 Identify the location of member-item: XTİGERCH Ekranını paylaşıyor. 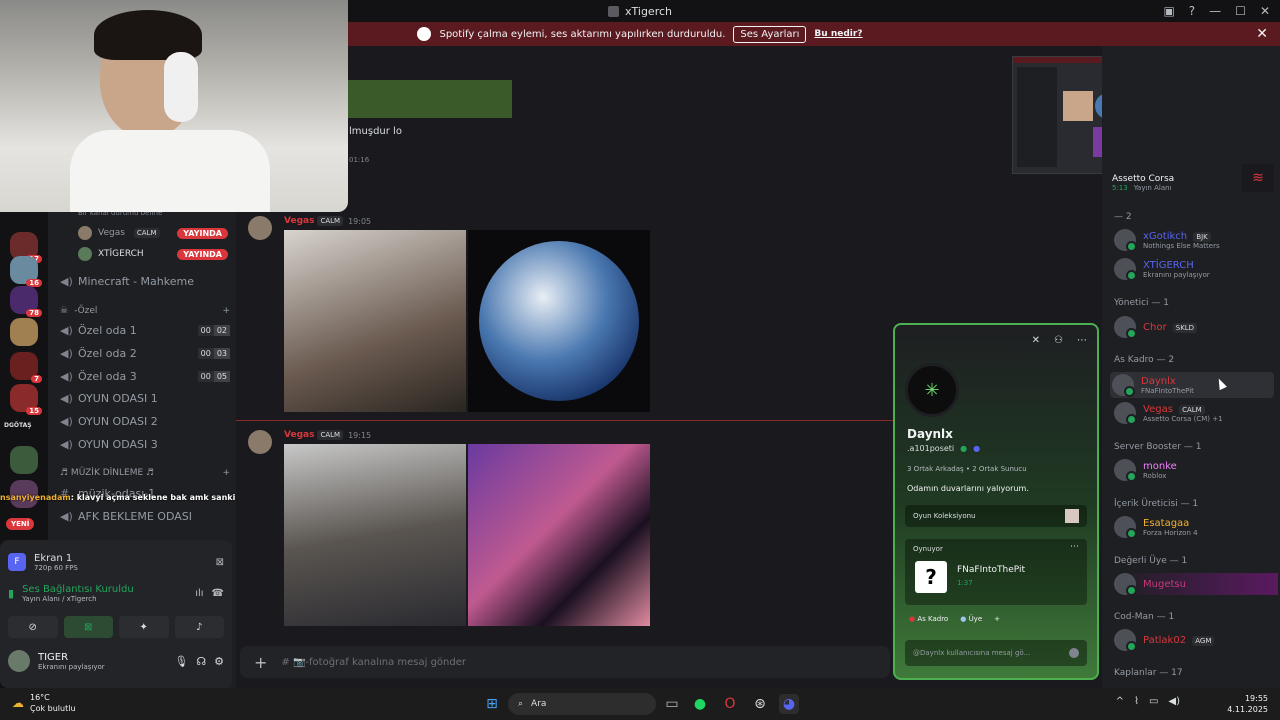
(1194, 269).